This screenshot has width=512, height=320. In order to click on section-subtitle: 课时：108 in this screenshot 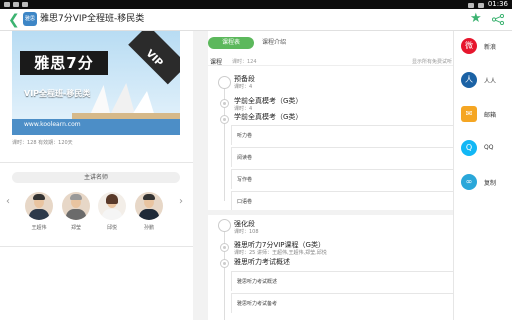, I will do `click(246, 232)`.